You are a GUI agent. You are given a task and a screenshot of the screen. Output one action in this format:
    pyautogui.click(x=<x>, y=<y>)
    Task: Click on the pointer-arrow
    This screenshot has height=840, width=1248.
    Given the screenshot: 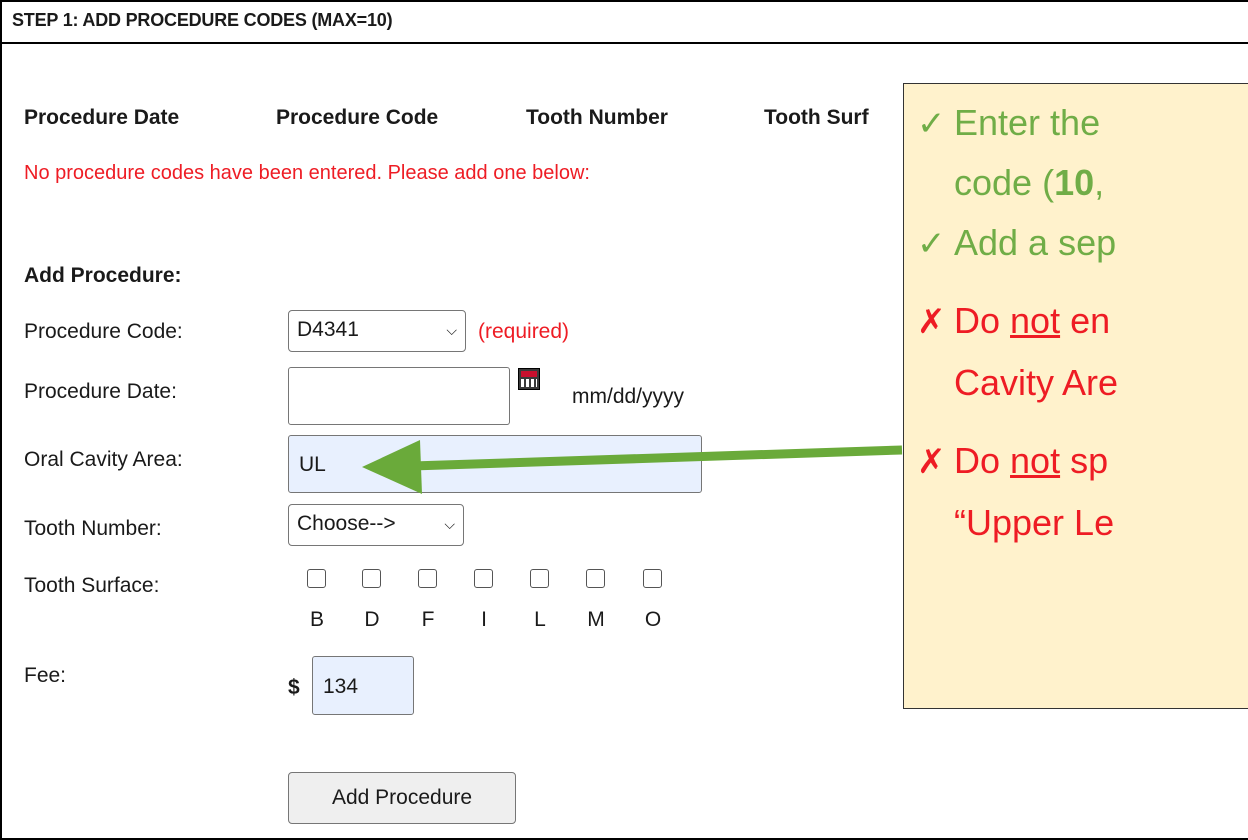 What is the action you would take?
    pyautogui.click(x=632, y=467)
    